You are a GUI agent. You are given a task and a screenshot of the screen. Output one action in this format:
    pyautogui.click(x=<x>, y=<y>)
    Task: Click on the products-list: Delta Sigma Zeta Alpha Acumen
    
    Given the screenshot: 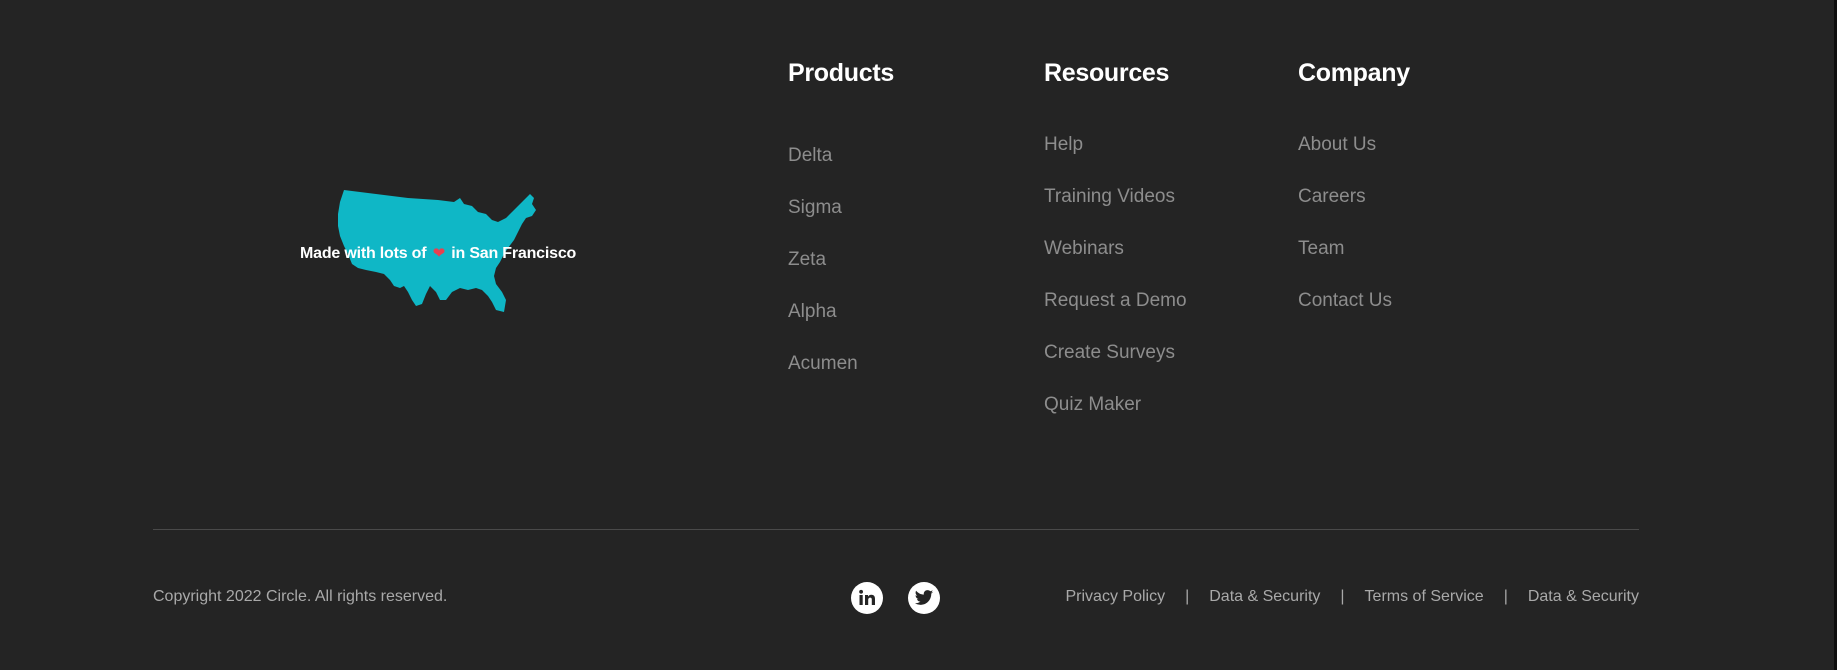 What is the action you would take?
    pyautogui.click(x=841, y=260)
    